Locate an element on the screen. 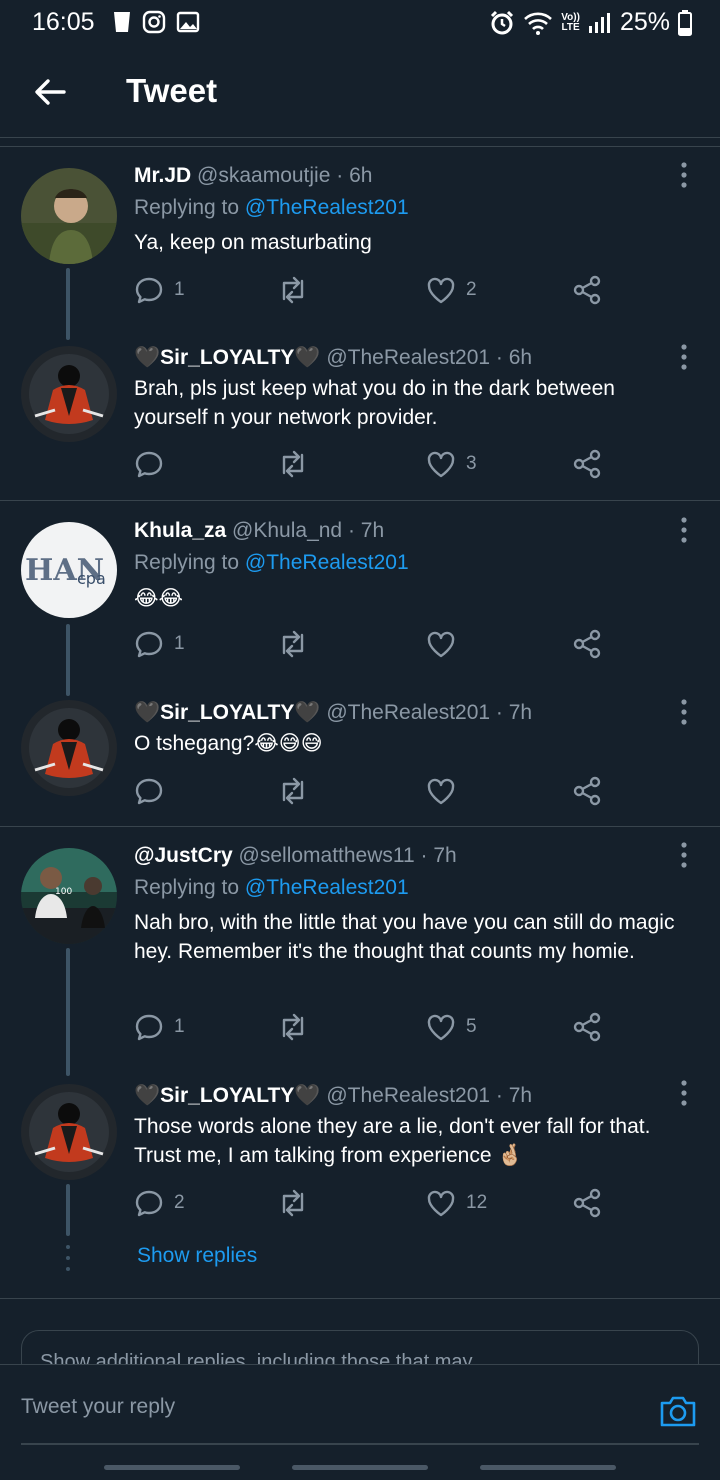  nav-recents is located at coordinates (172, 1467).